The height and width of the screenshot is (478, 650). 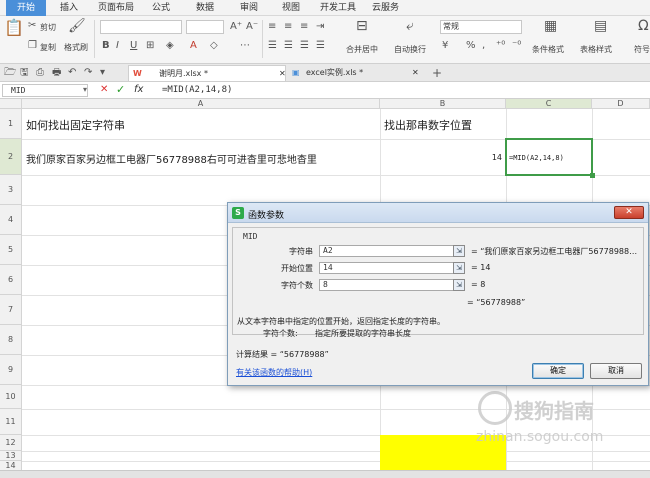 I want to click on menu-page-layout: 页面布局, so click(x=116, y=8).